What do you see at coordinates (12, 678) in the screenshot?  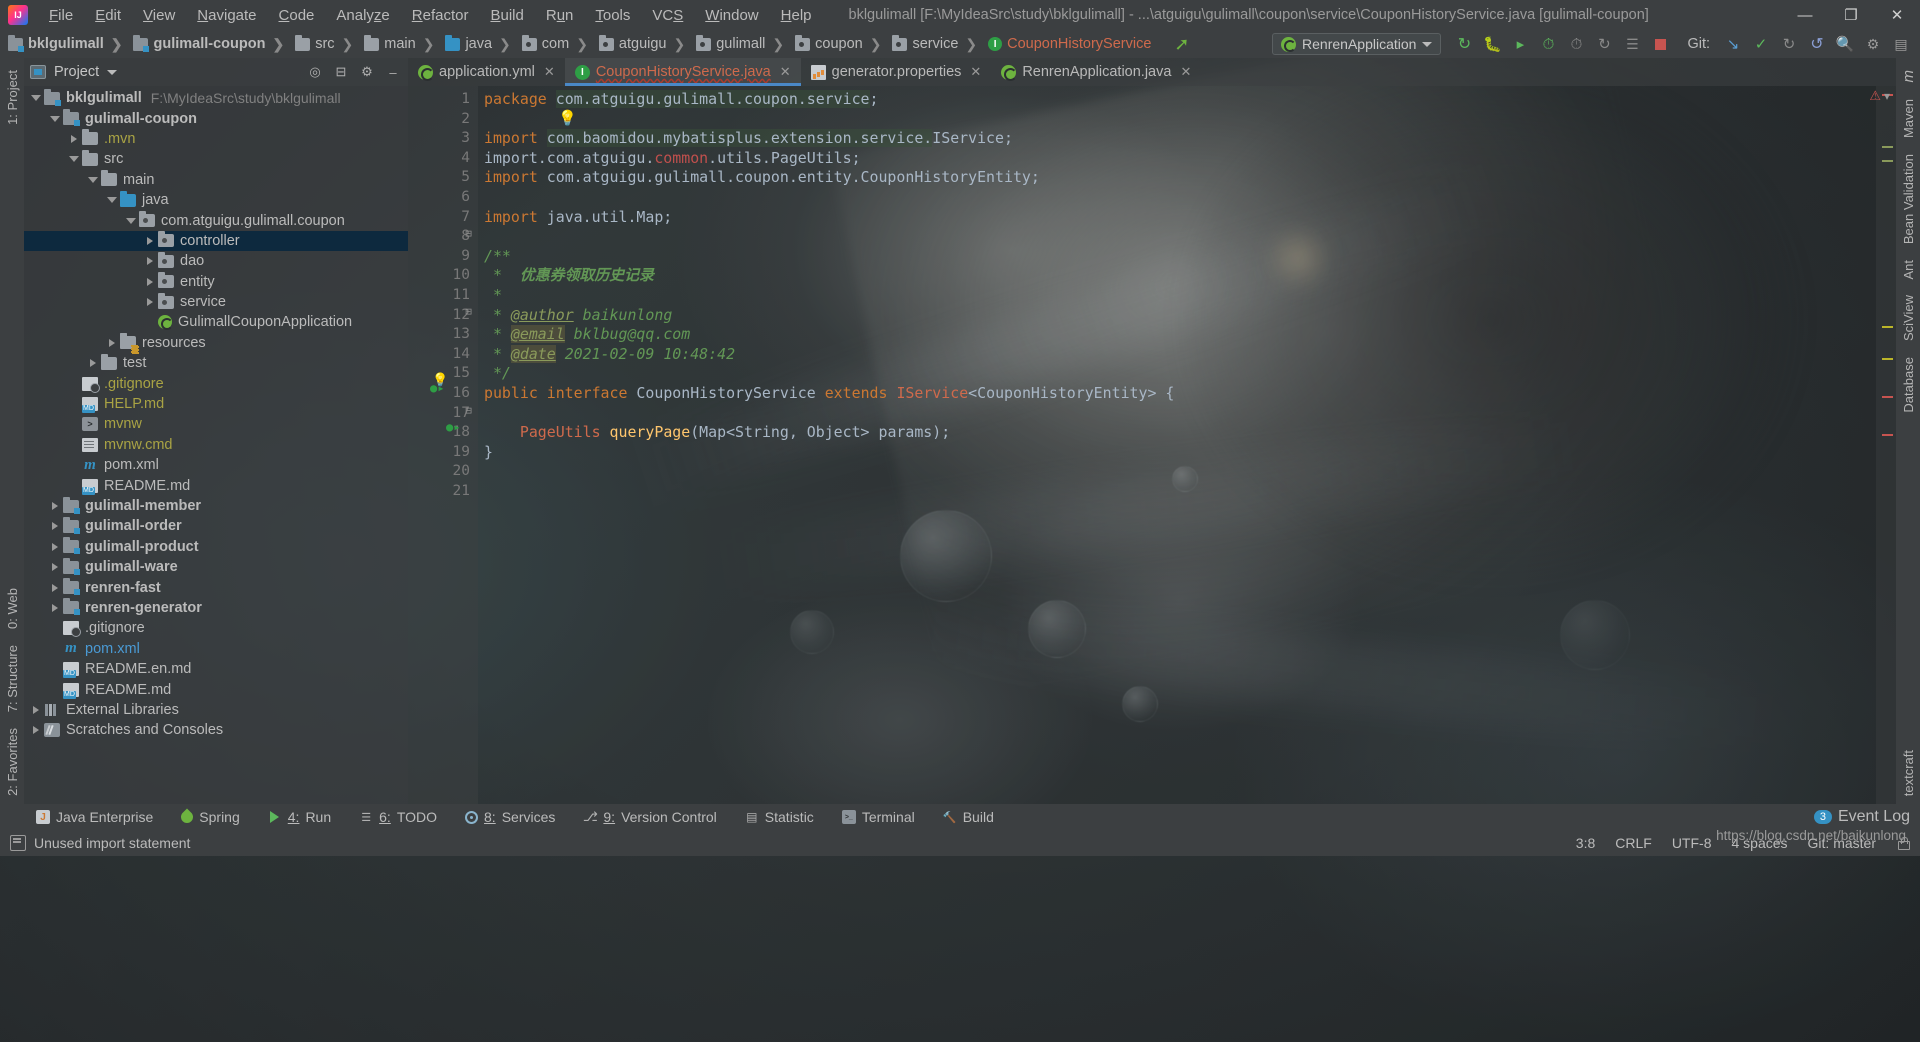 I see `tool-button-structure: 7: Structure` at bounding box center [12, 678].